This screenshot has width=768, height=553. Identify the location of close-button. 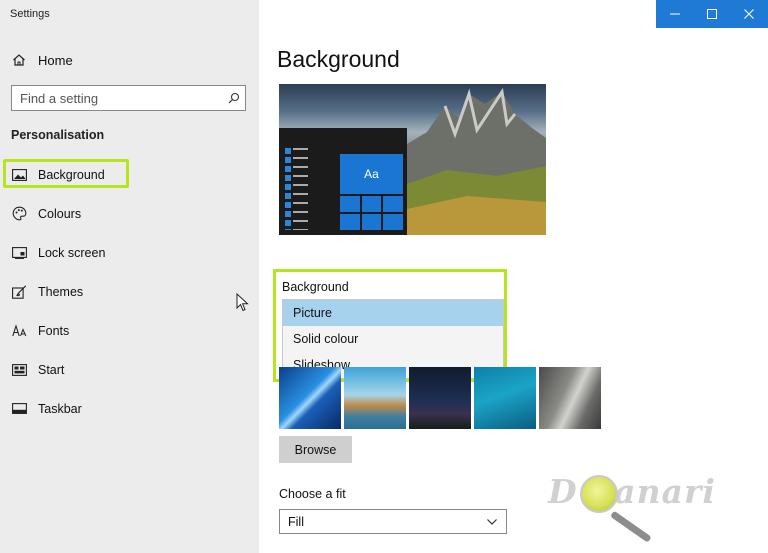
(748, 14).